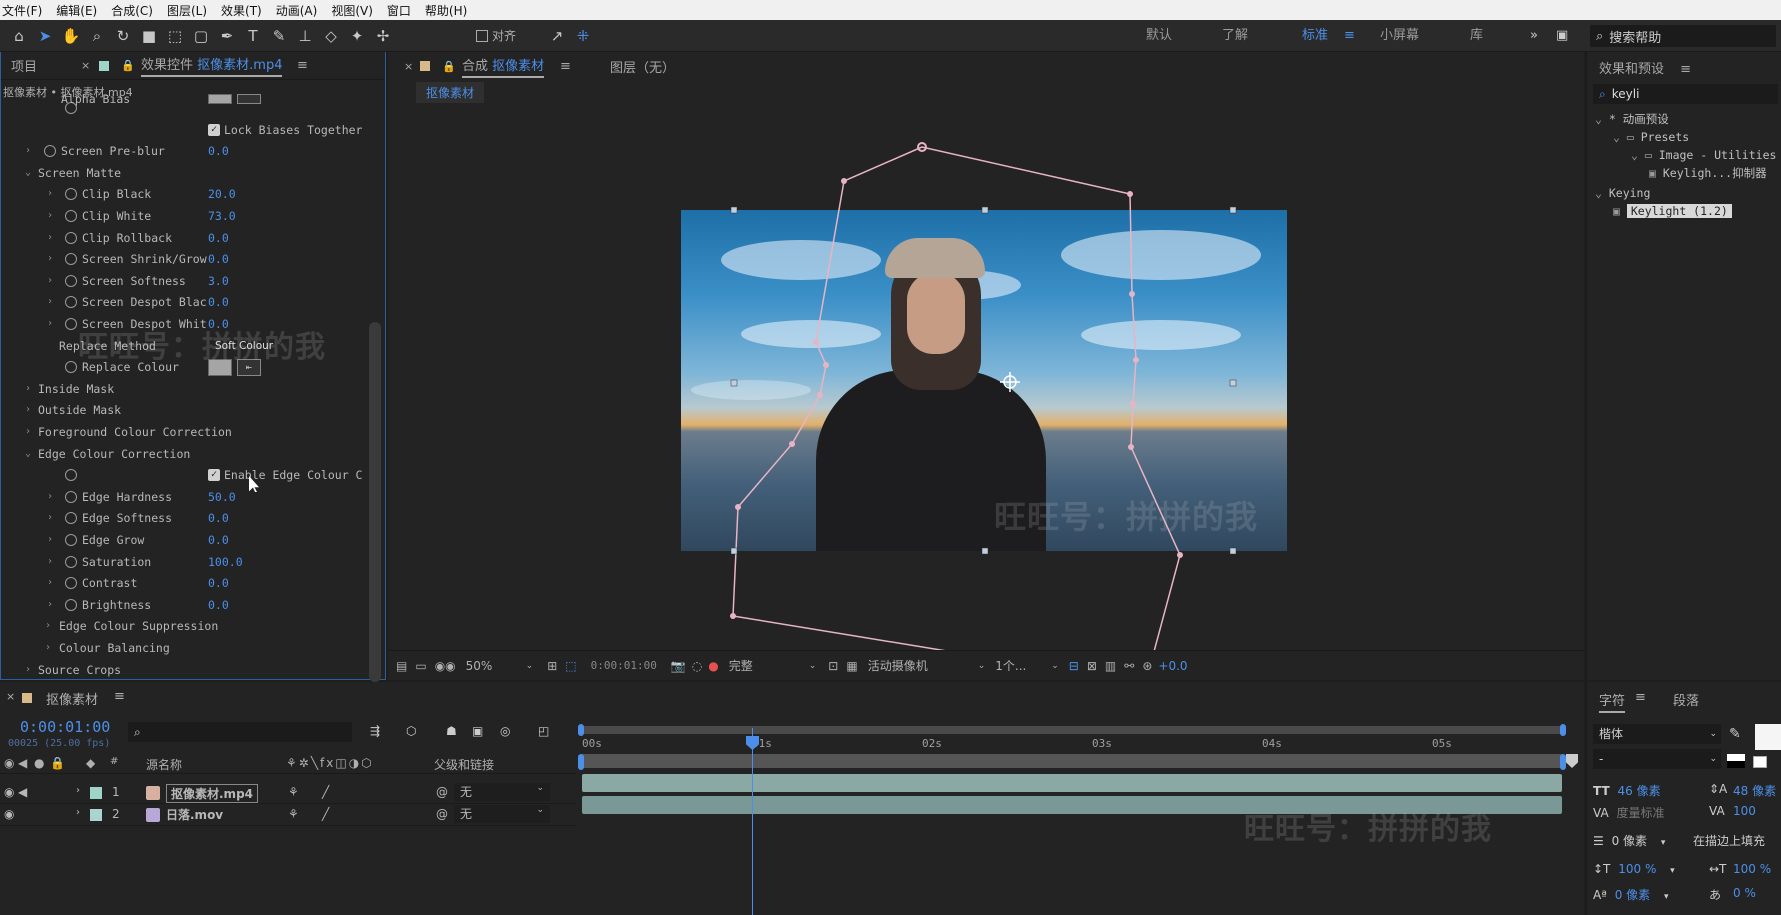 This screenshot has height=915, width=1781. Describe the element at coordinates (149, 36) in the screenshot. I see `camera-tool-icon: ■` at that location.